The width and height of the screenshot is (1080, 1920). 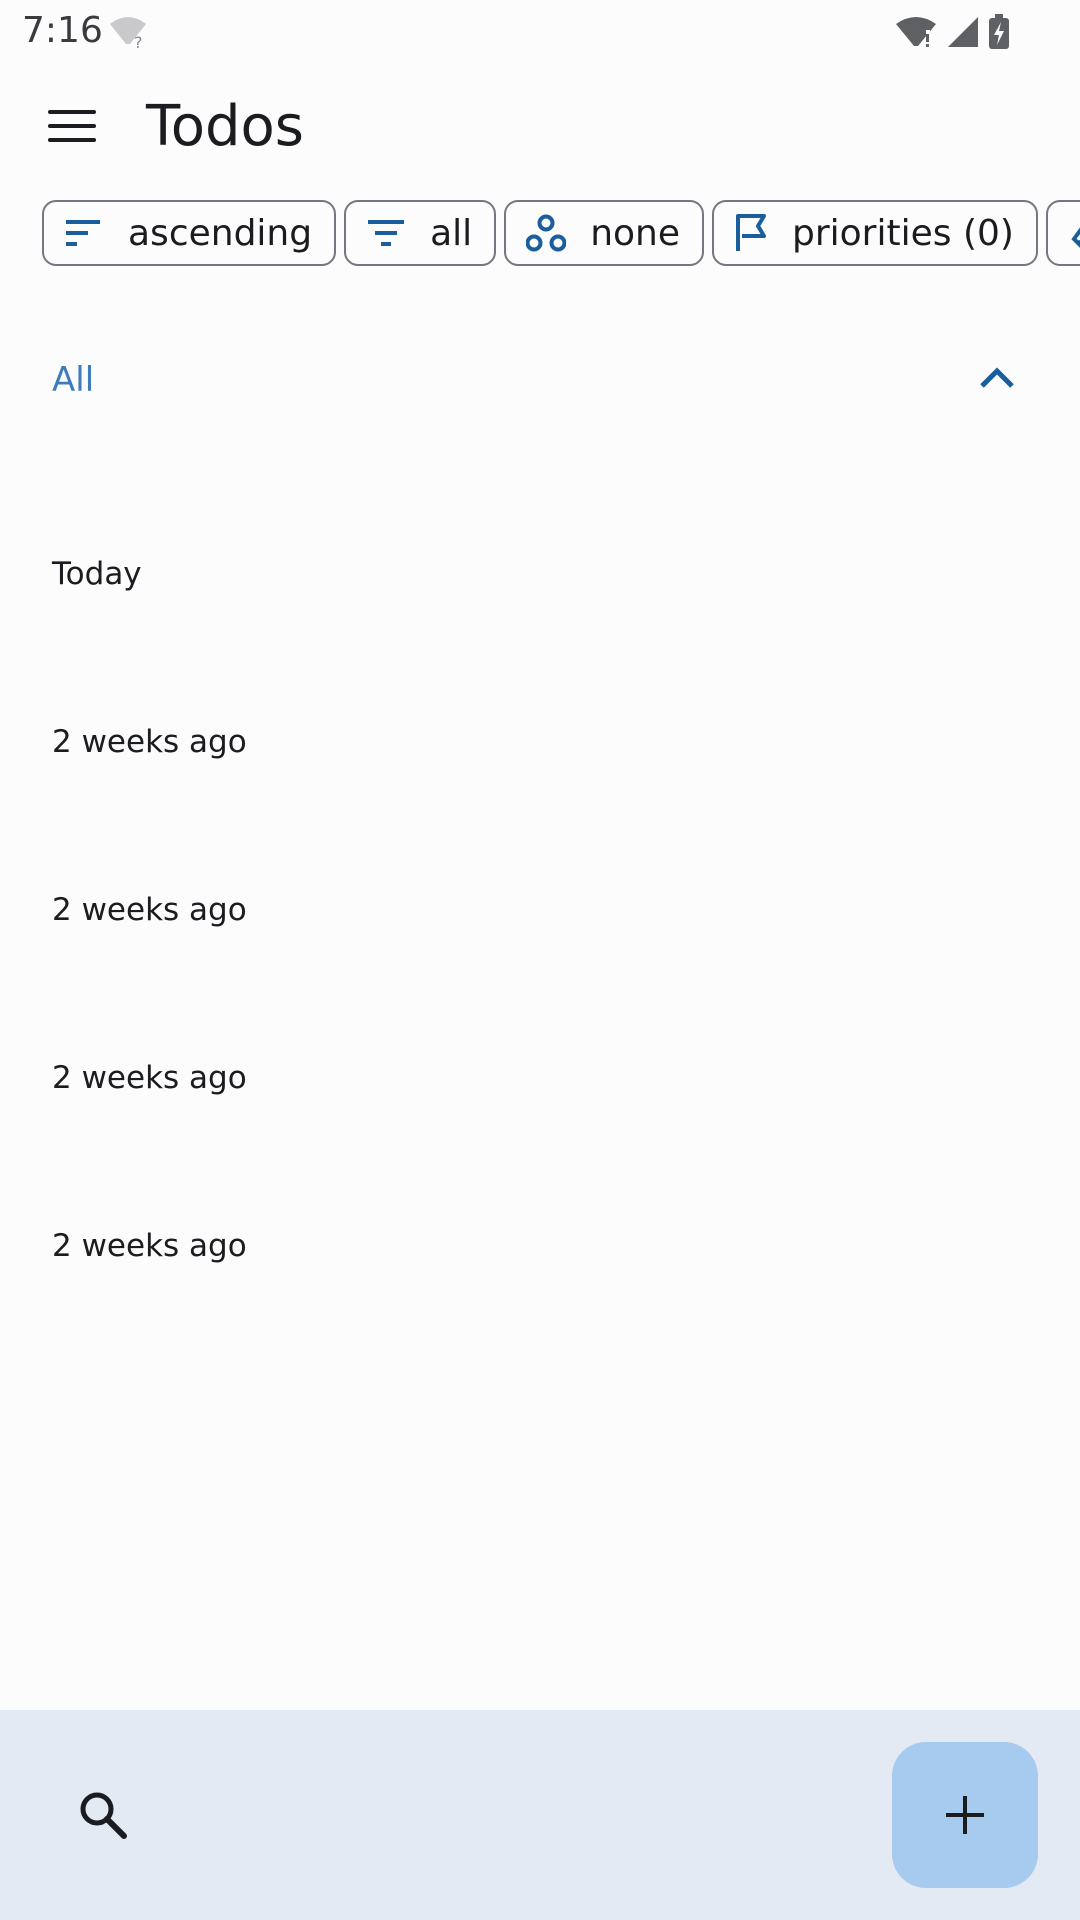 What do you see at coordinates (540, 1815) in the screenshot?
I see `bottom-app-bar` at bounding box center [540, 1815].